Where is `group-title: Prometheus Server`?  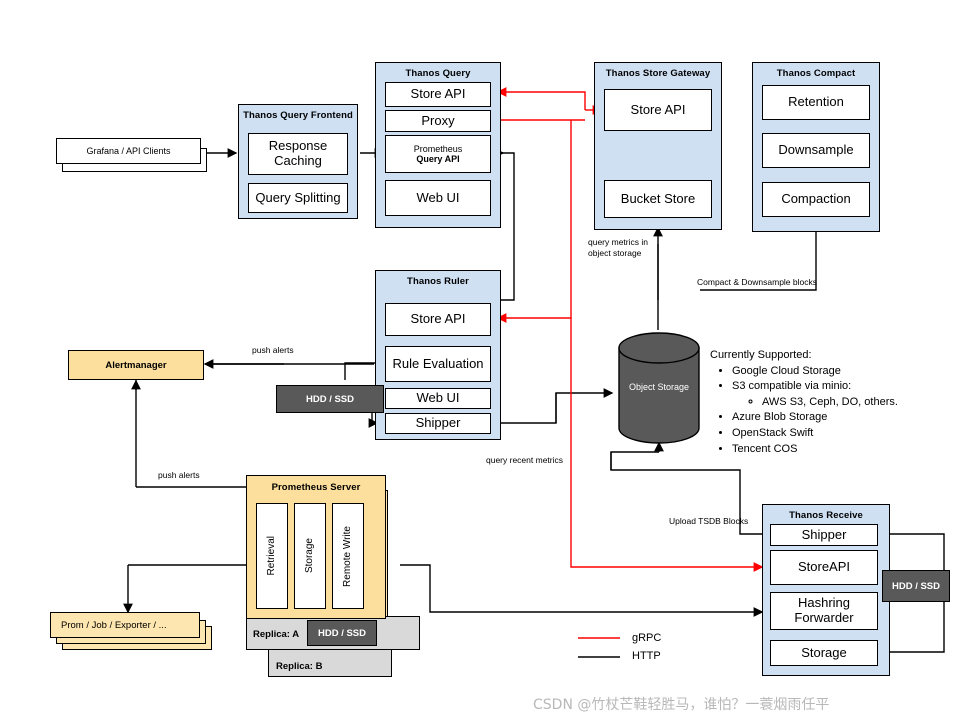
group-title: Prometheus Server is located at coordinates (316, 487).